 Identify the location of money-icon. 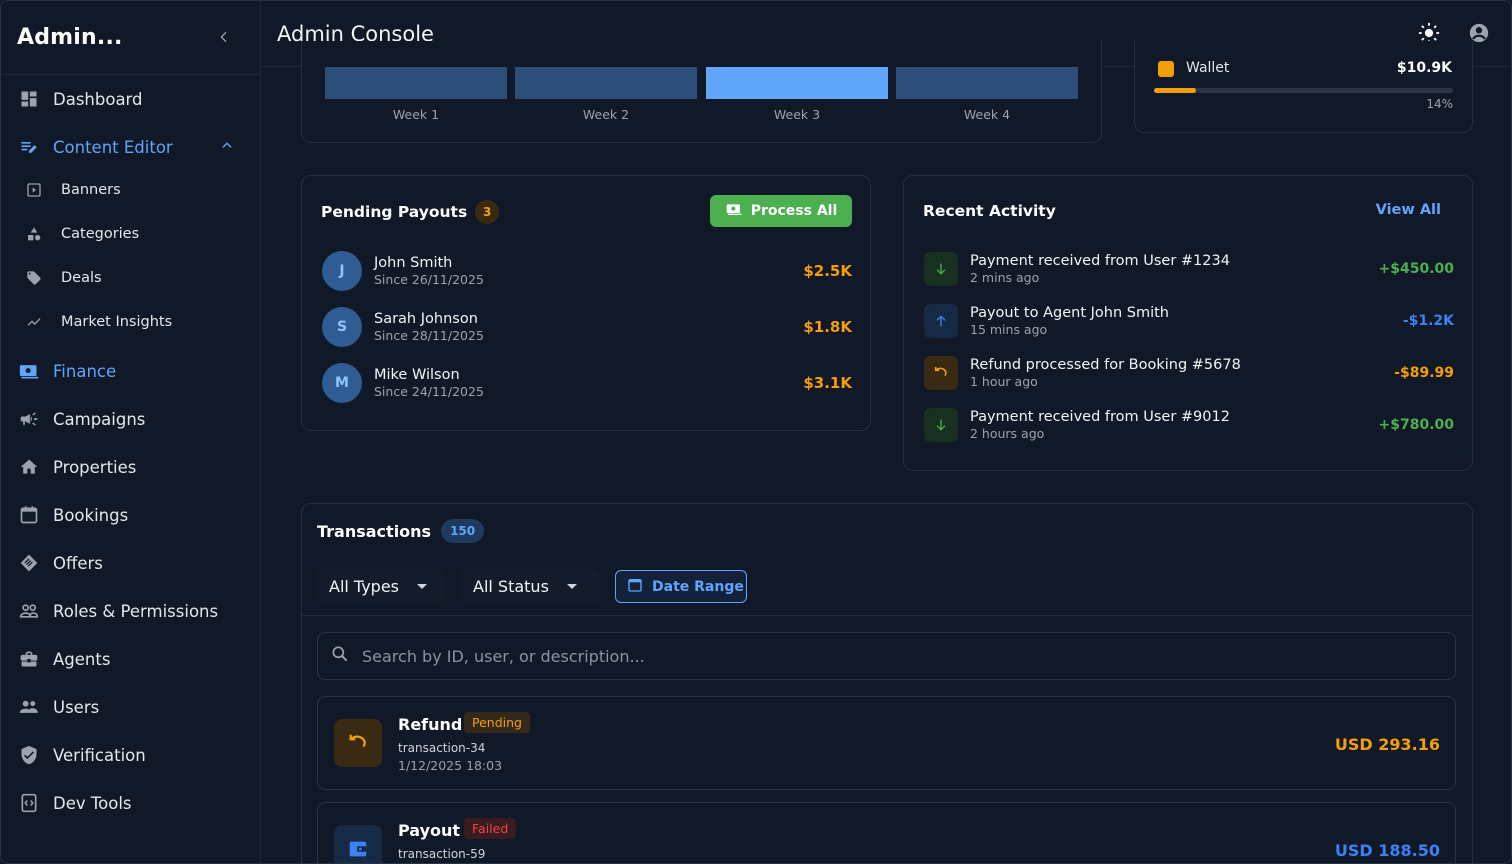
(29, 371).